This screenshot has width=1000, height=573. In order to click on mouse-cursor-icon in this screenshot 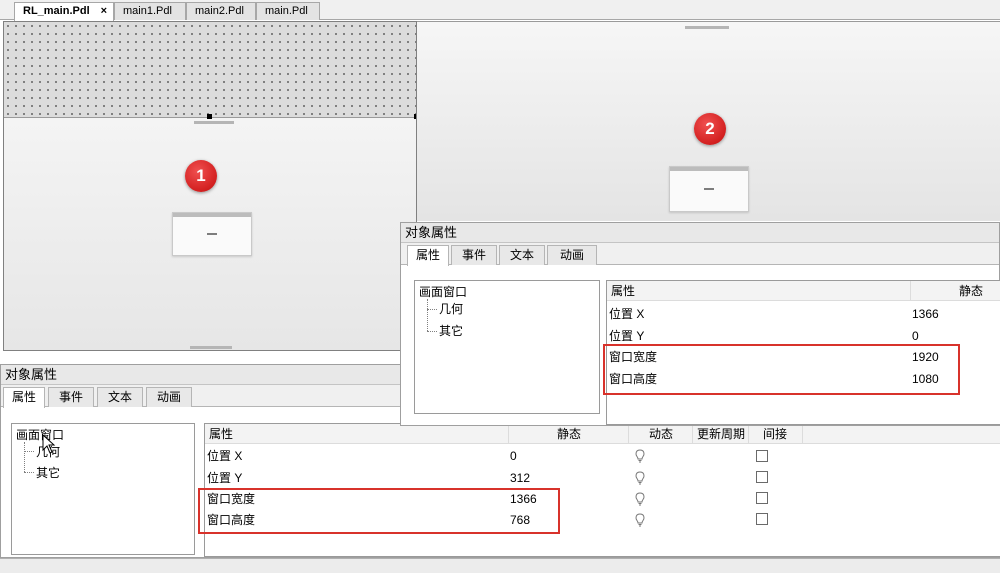, I will do `click(49, 444)`.